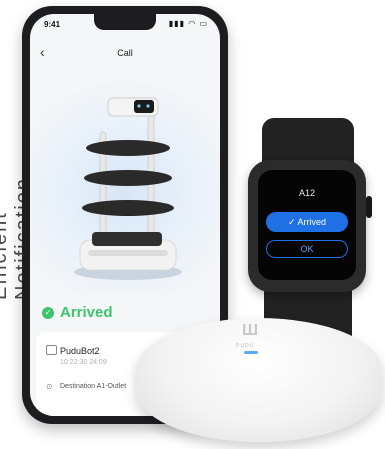 The image size is (385, 449). What do you see at coordinates (307, 222) in the screenshot?
I see `watch-arrived-button: ✓ Arrived` at bounding box center [307, 222].